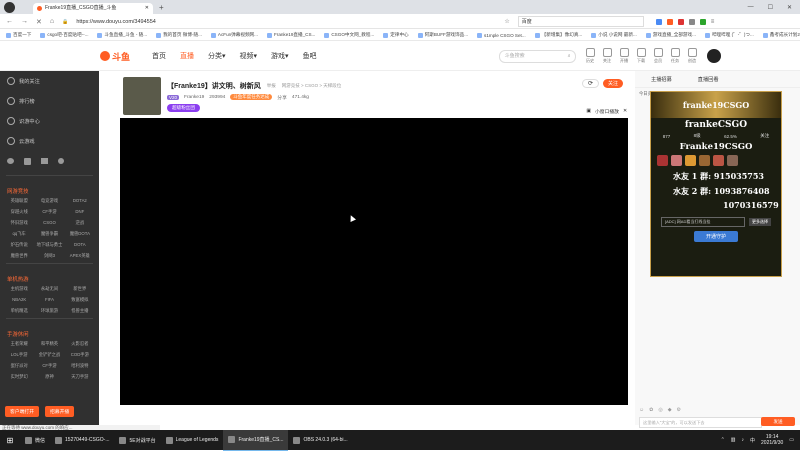  What do you see at coordinates (80, 223) in the screenshot?
I see `sidebar-game-link: 逆战` at bounding box center [80, 223].